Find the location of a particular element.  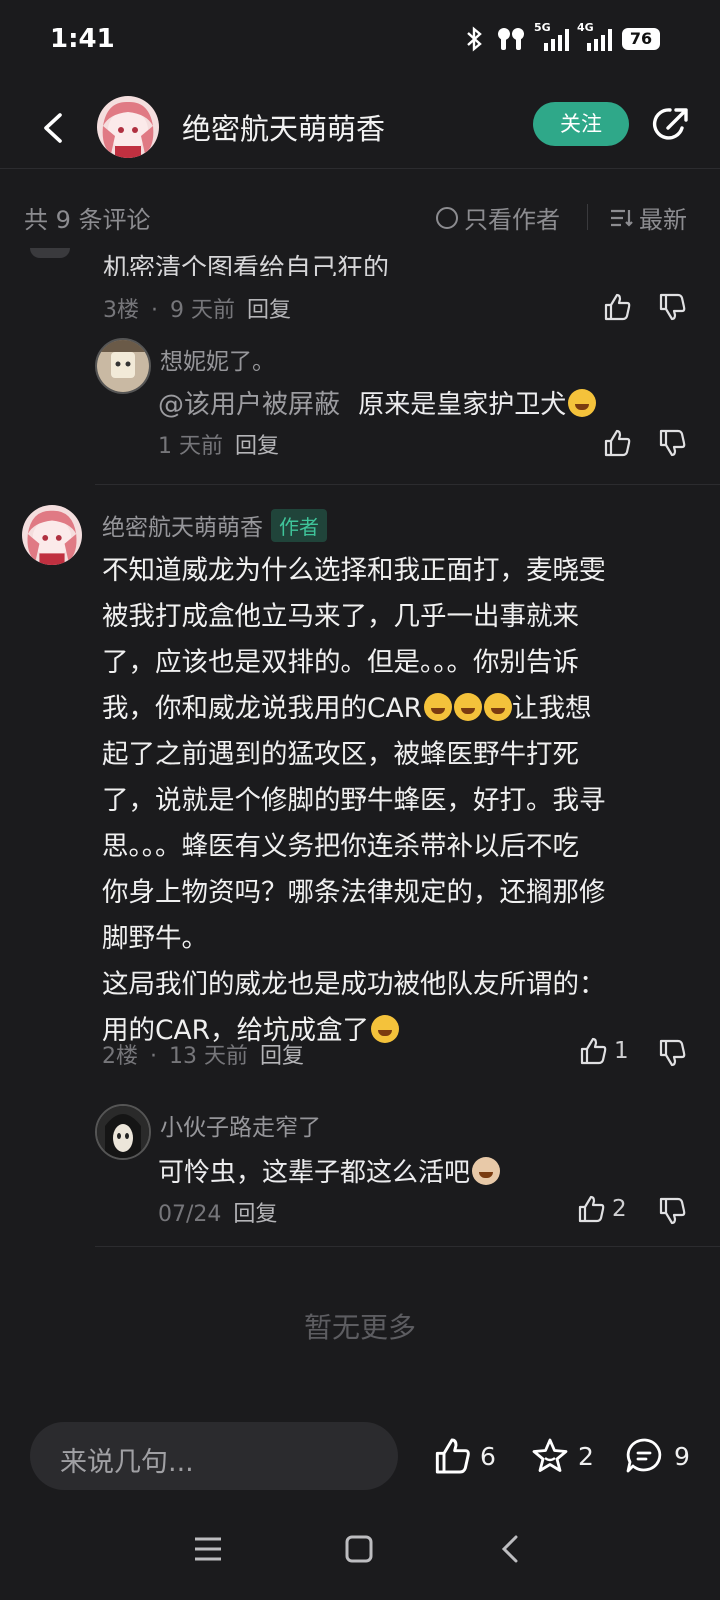

earbuds-icon is located at coordinates (511, 39).